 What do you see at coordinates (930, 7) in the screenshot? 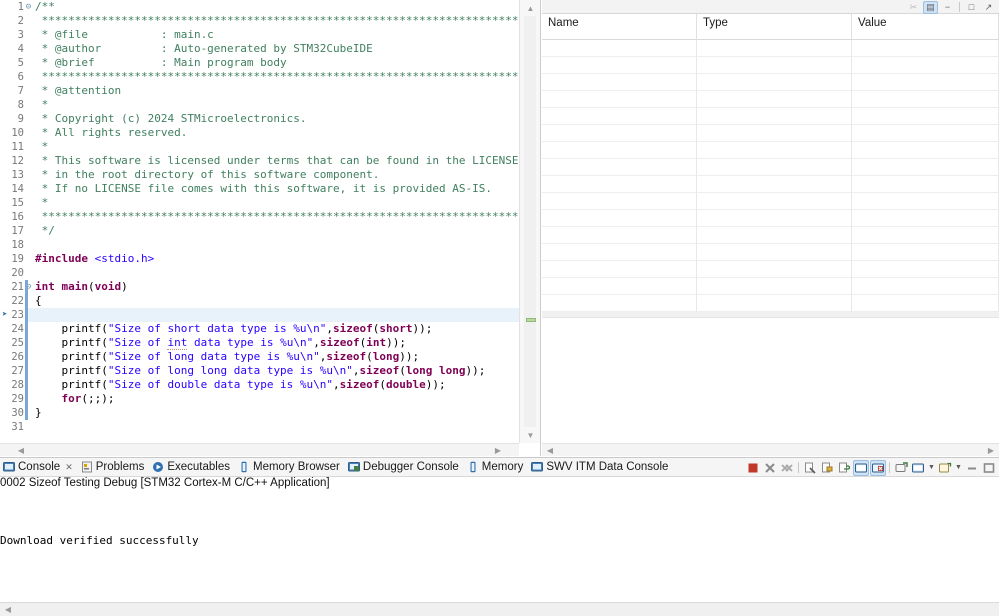
I see `show-type-names-icon: ▤` at bounding box center [930, 7].